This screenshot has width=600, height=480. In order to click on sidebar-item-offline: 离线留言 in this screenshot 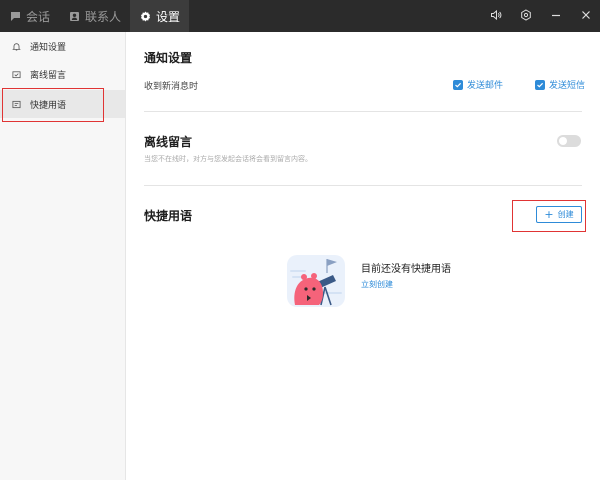, I will do `click(62, 74)`.